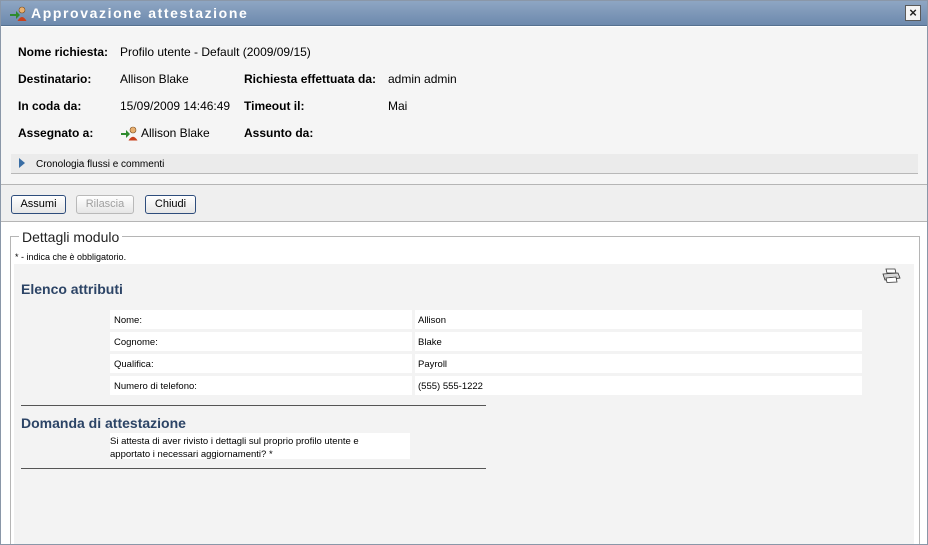 This screenshot has height=545, width=928. I want to click on required-note: * - indica che è obbligatorio., so click(71, 257).